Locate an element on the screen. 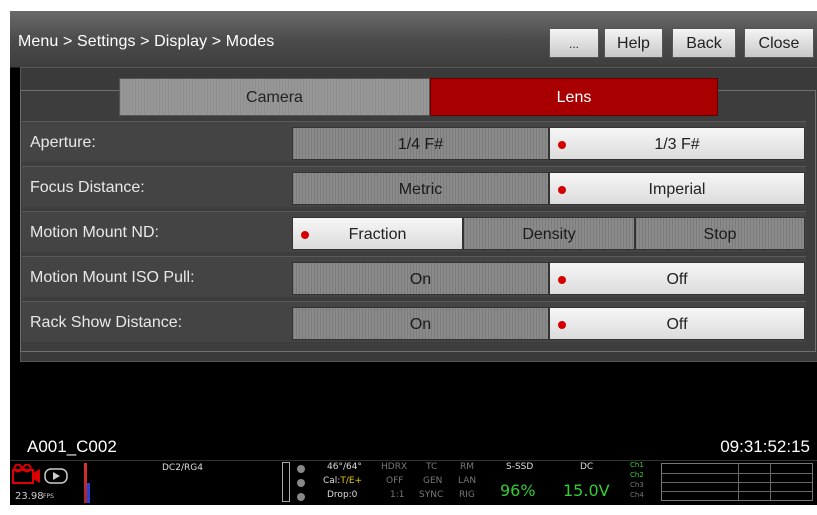  rig-label: RIG is located at coordinates (467, 495).